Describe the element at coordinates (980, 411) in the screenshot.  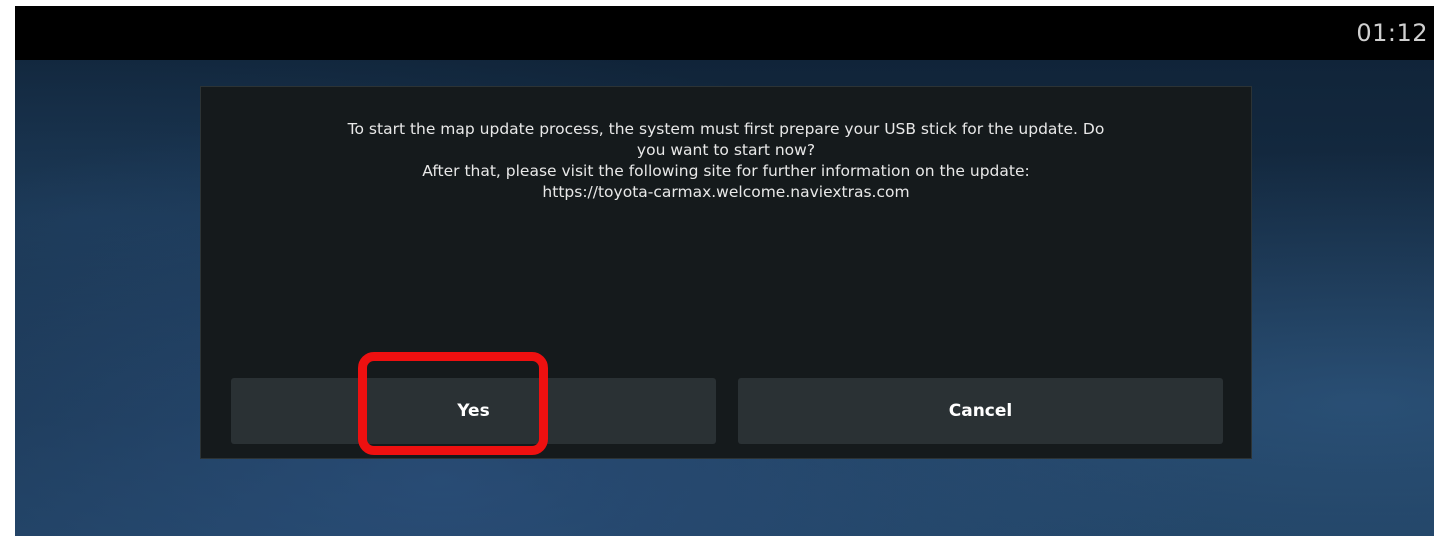
I see `cancel-button: Cancel` at that location.